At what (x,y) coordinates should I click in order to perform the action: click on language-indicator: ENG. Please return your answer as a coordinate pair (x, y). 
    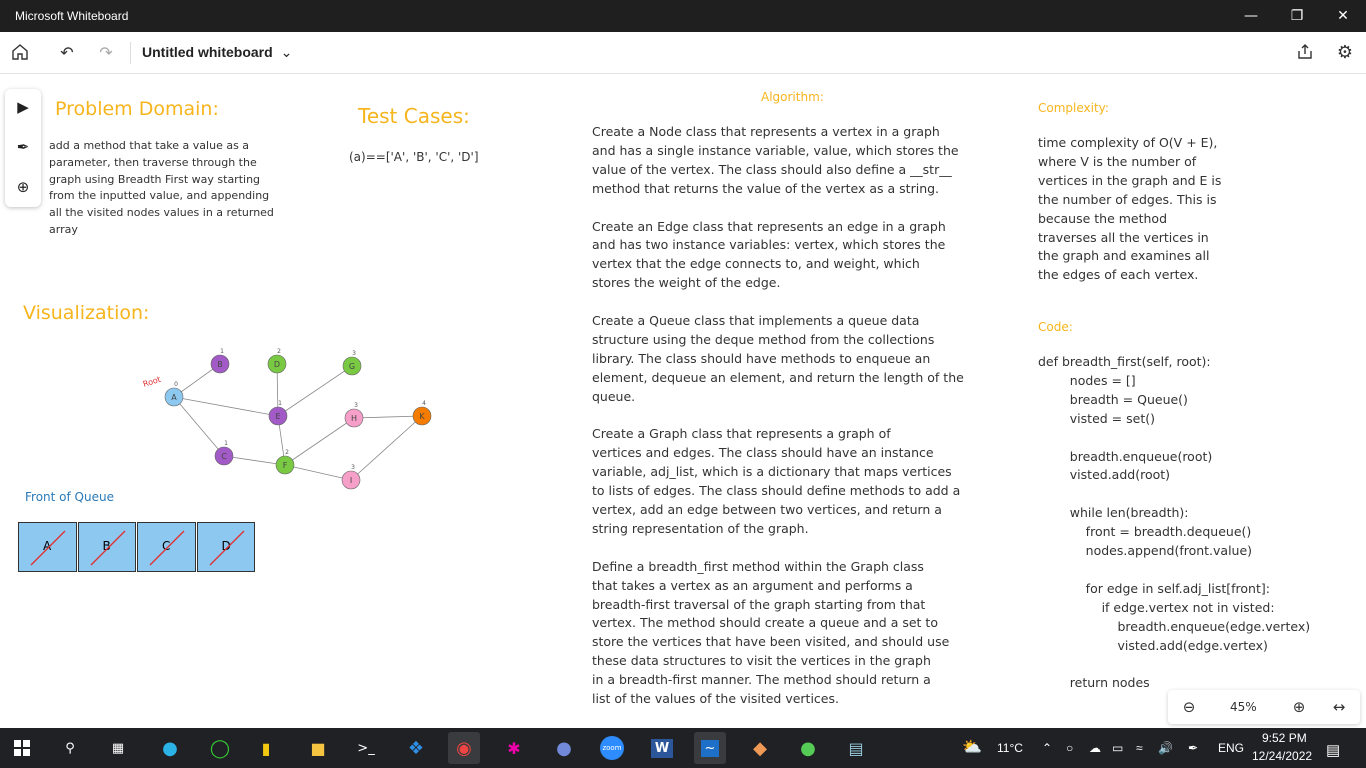
    Looking at the image, I should click on (1231, 748).